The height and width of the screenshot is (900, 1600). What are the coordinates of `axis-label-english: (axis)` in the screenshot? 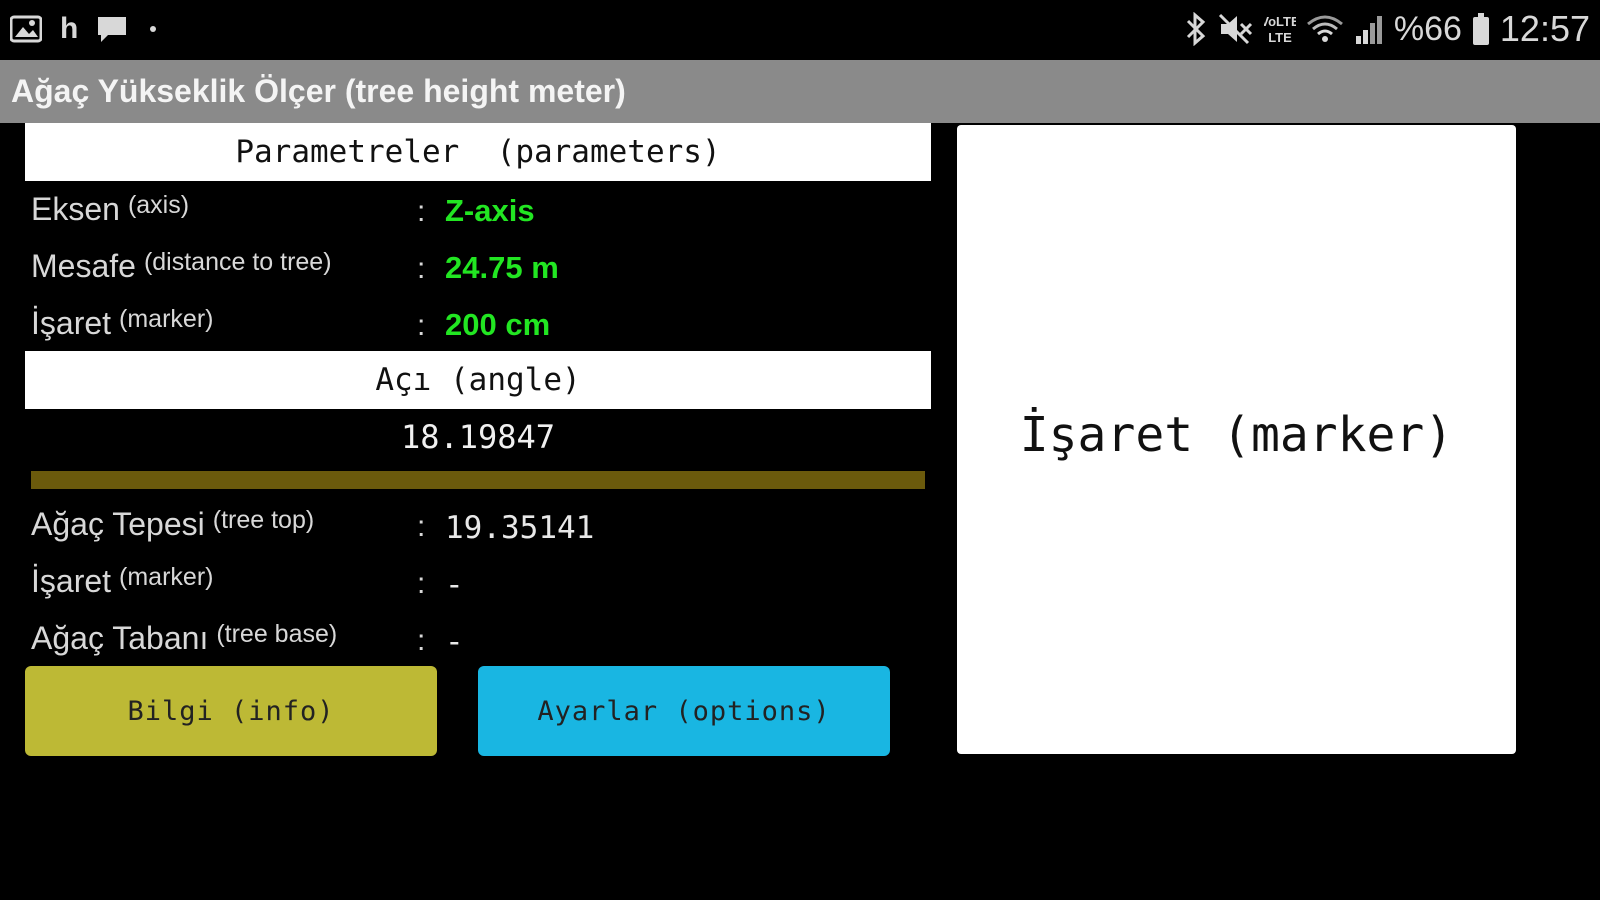 It's located at (158, 205).